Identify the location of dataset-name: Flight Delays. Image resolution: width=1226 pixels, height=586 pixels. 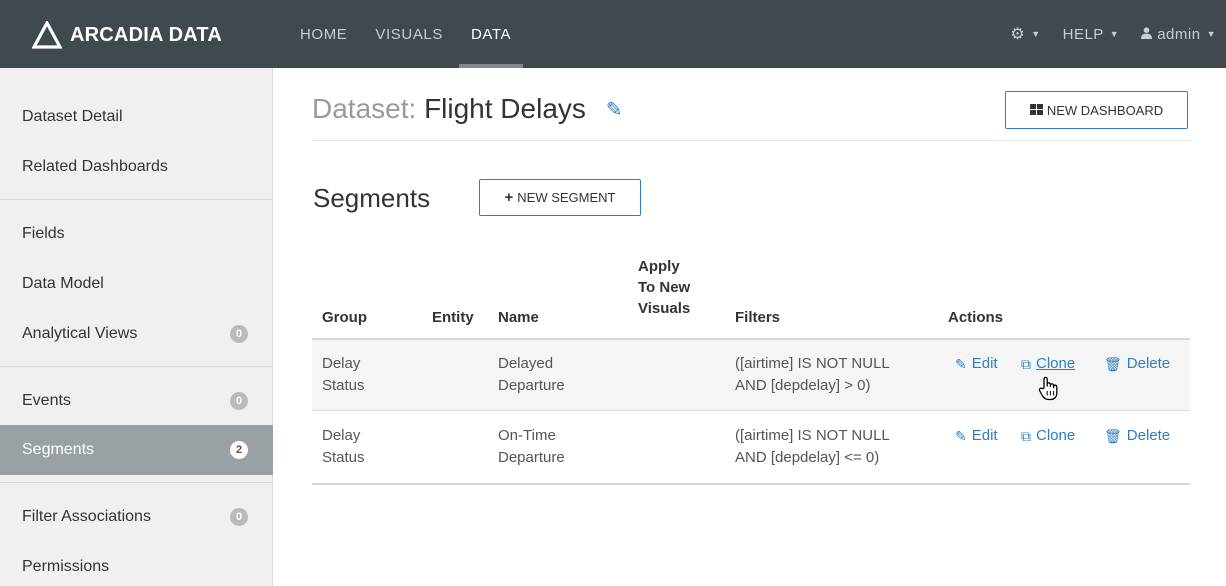
(505, 108).